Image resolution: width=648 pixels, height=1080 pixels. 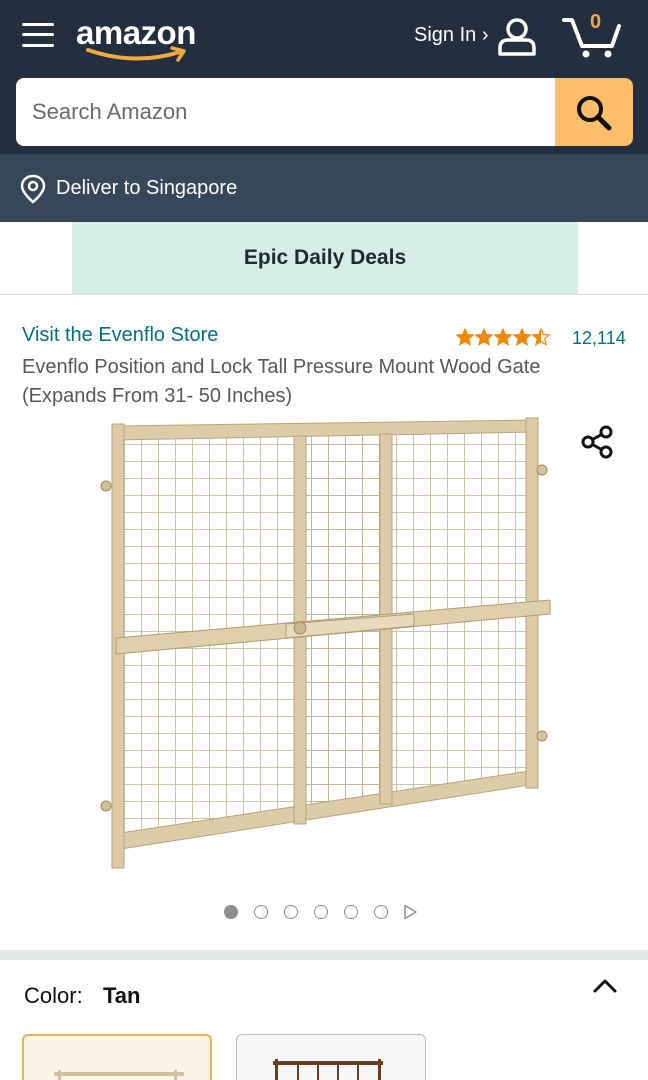 What do you see at coordinates (451, 35) in the screenshot?
I see `sign-in-link: Sign In ›` at bounding box center [451, 35].